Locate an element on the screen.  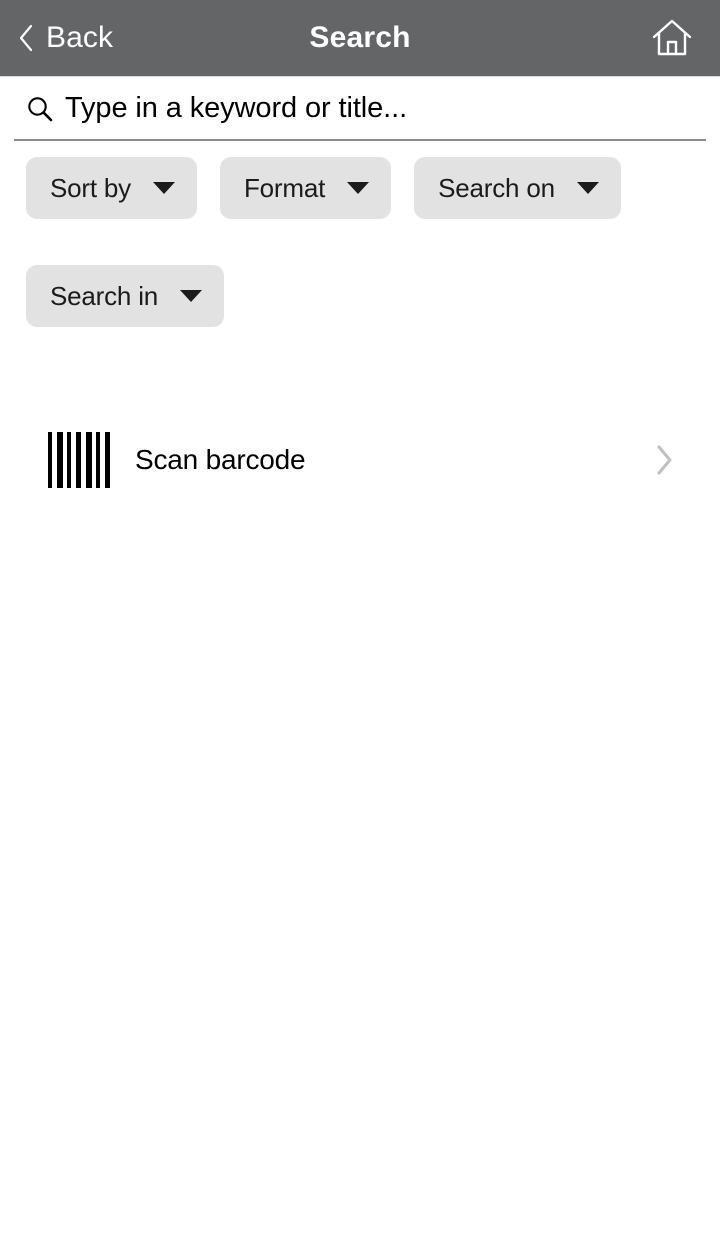
home-icon is located at coordinates (672, 37).